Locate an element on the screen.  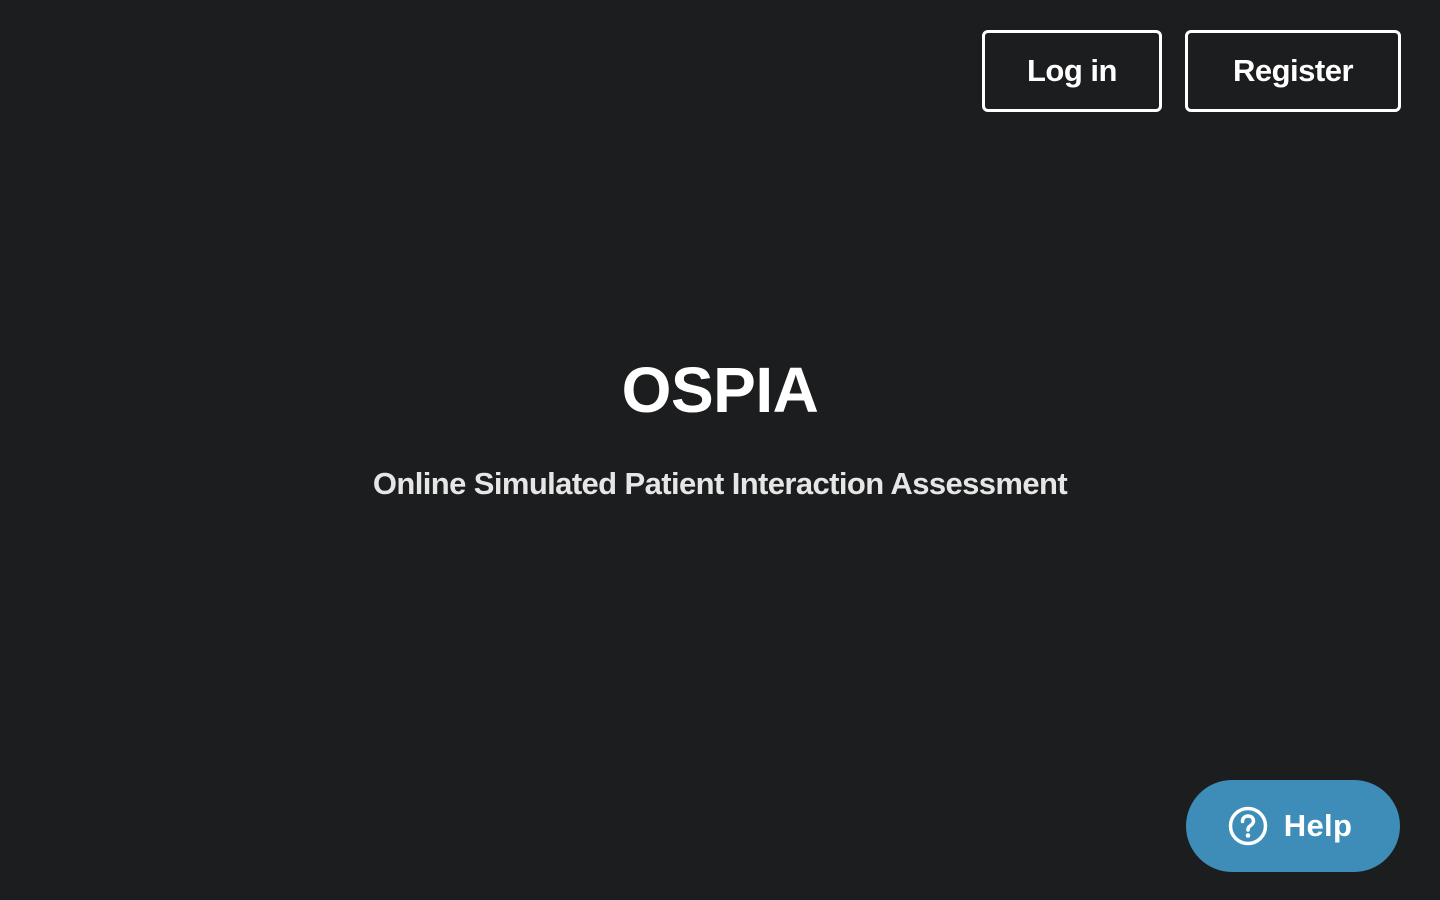
login-button: Log in is located at coordinates (1072, 71).